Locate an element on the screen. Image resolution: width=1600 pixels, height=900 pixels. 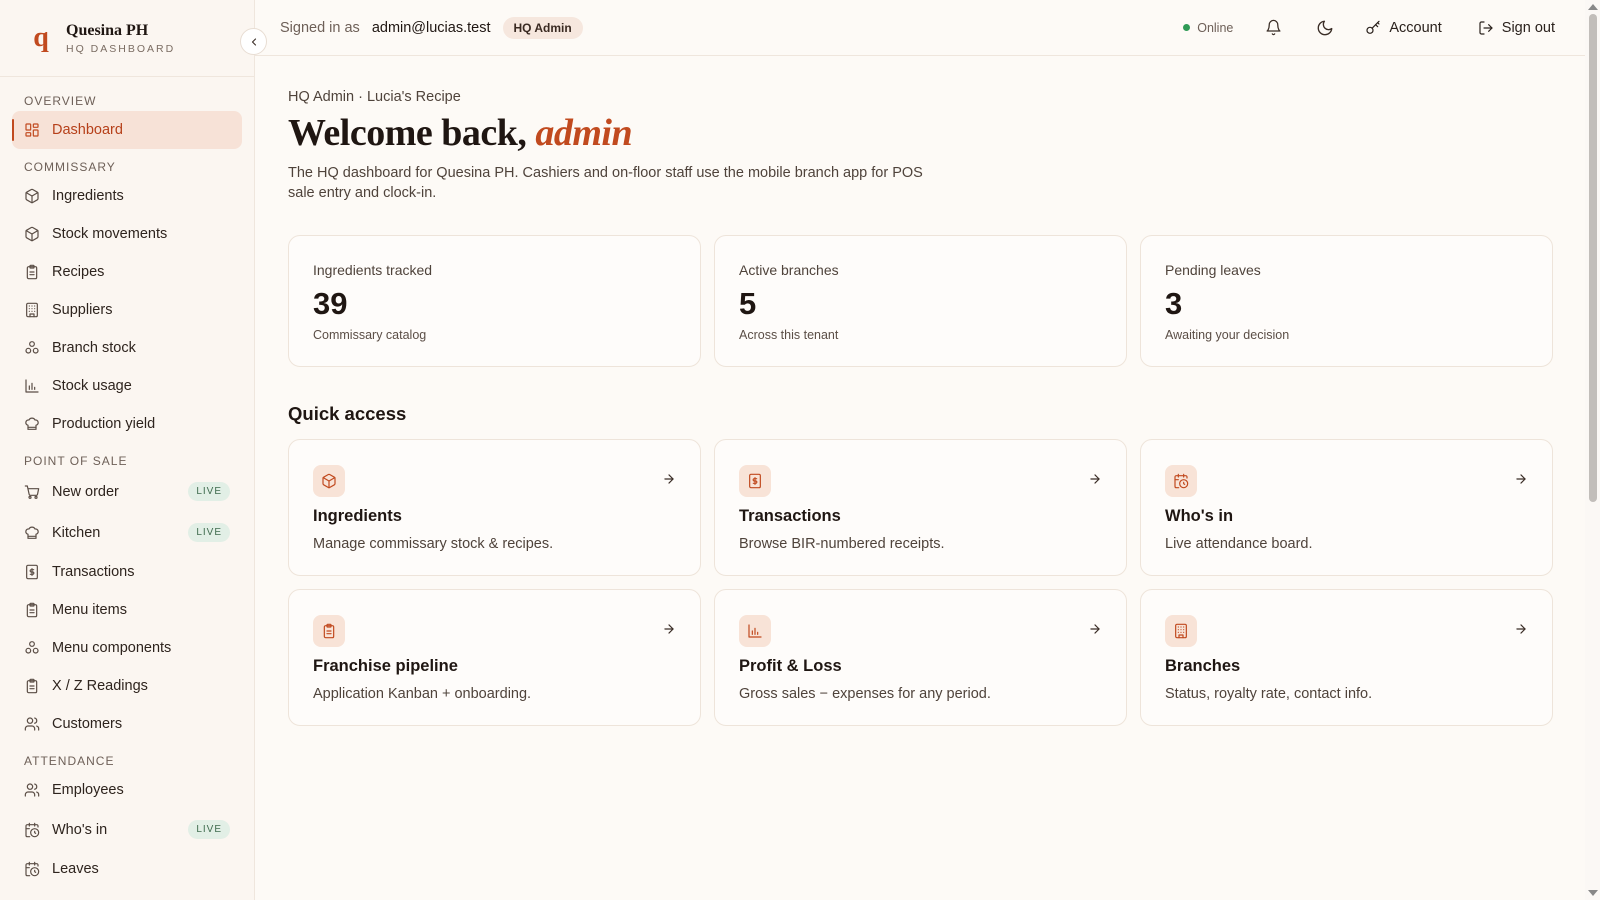
key-icon is located at coordinates (1373, 27).